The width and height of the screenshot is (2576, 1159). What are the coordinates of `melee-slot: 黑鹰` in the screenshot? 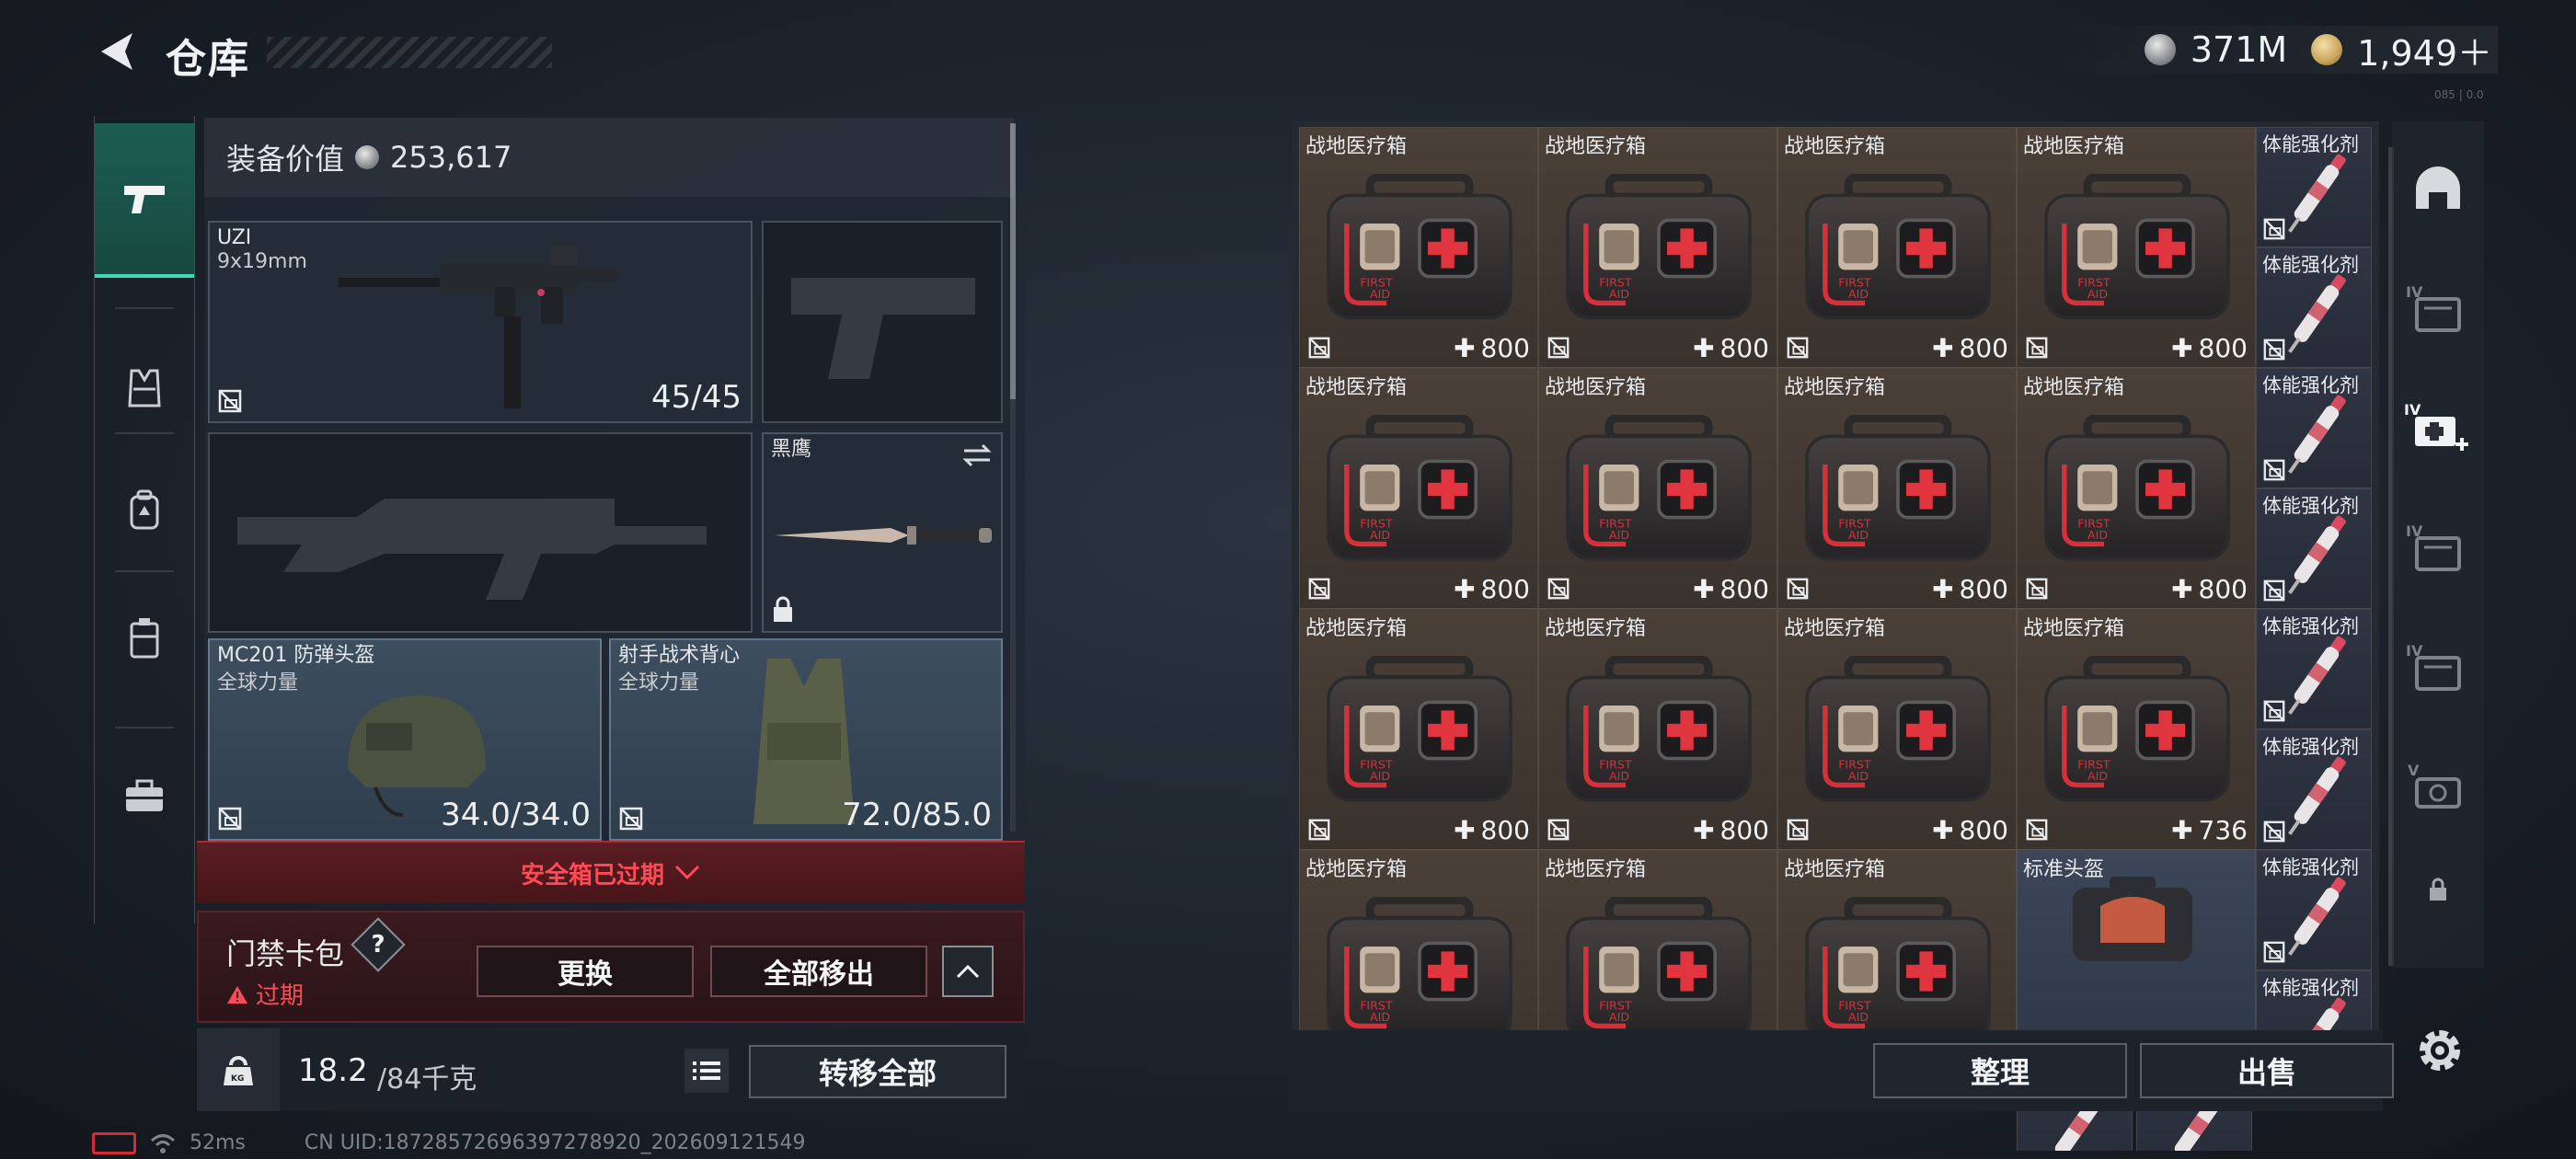 It's located at (882, 532).